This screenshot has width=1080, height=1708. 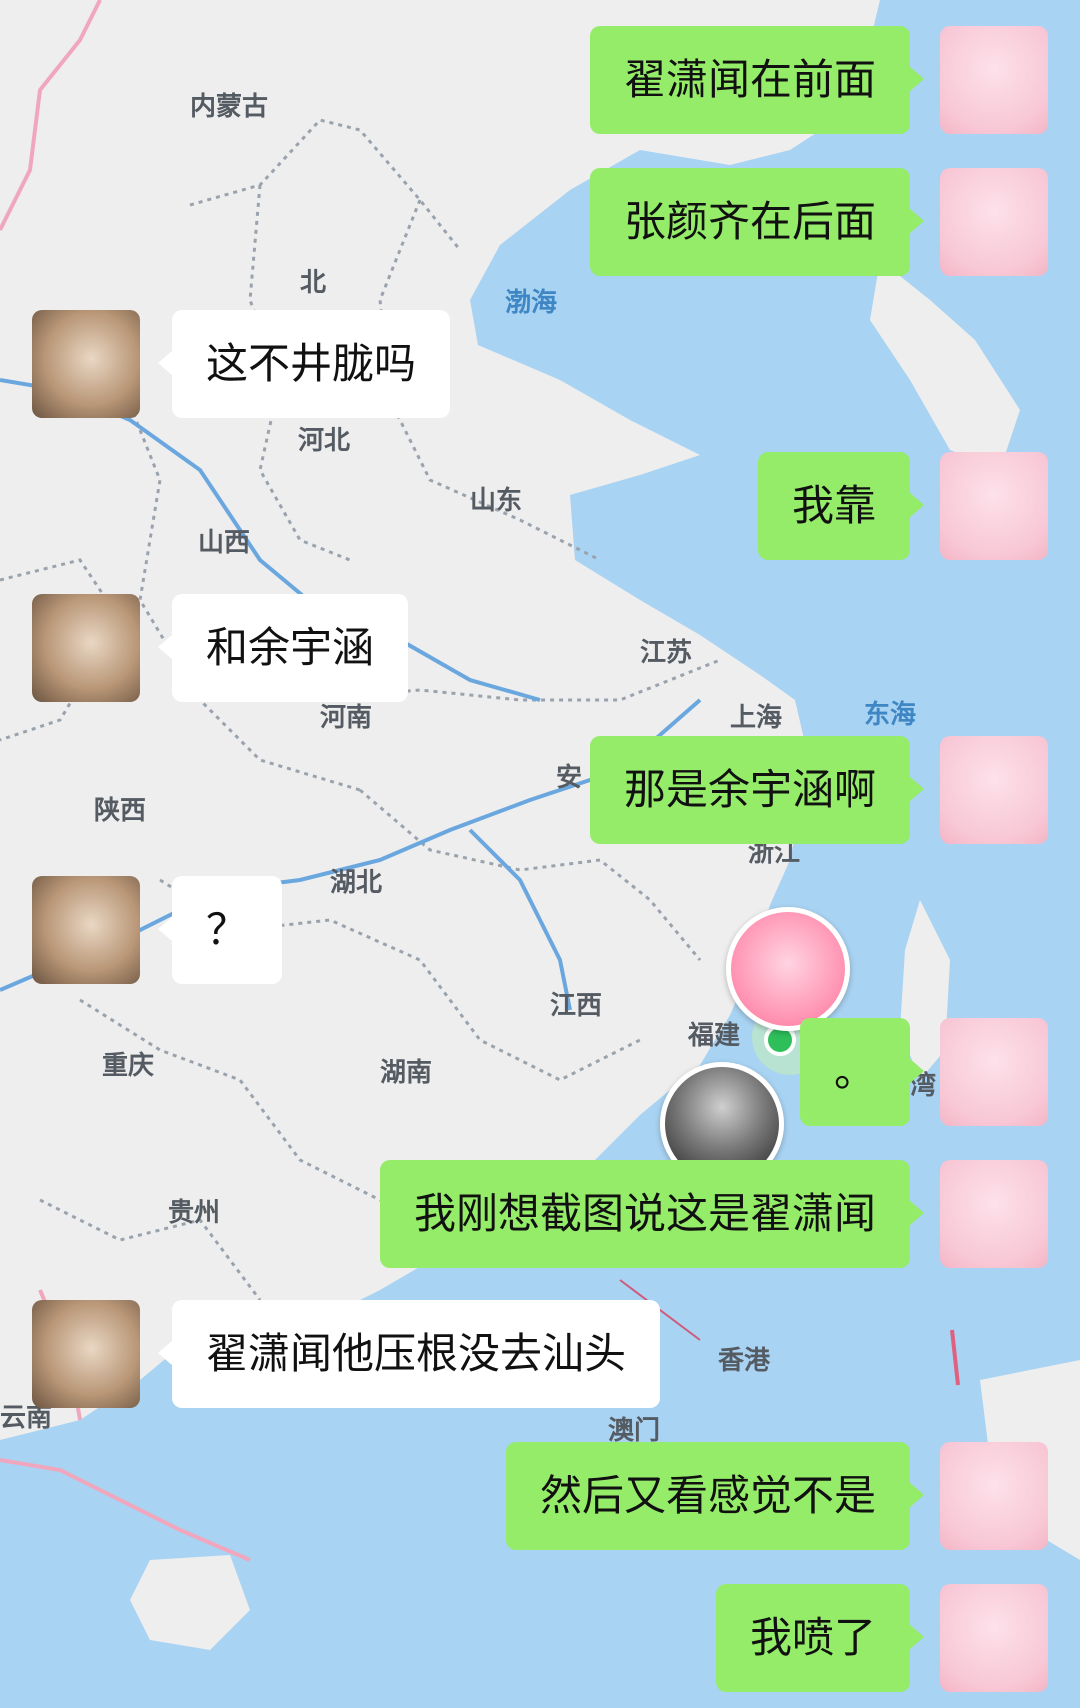 What do you see at coordinates (652, 1214) in the screenshot?
I see `chat-bubble-me: 我刚想截图说这是翟潇闻` at bounding box center [652, 1214].